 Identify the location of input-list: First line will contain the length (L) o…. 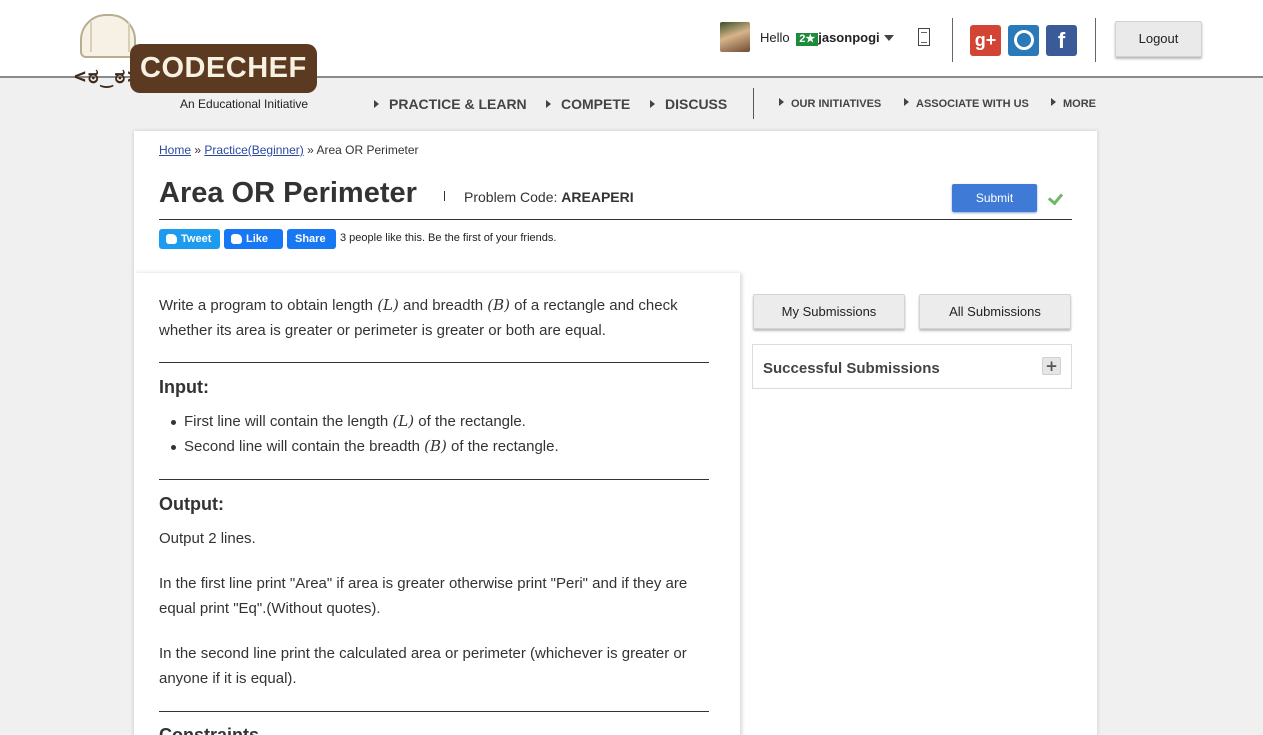
(365, 434).